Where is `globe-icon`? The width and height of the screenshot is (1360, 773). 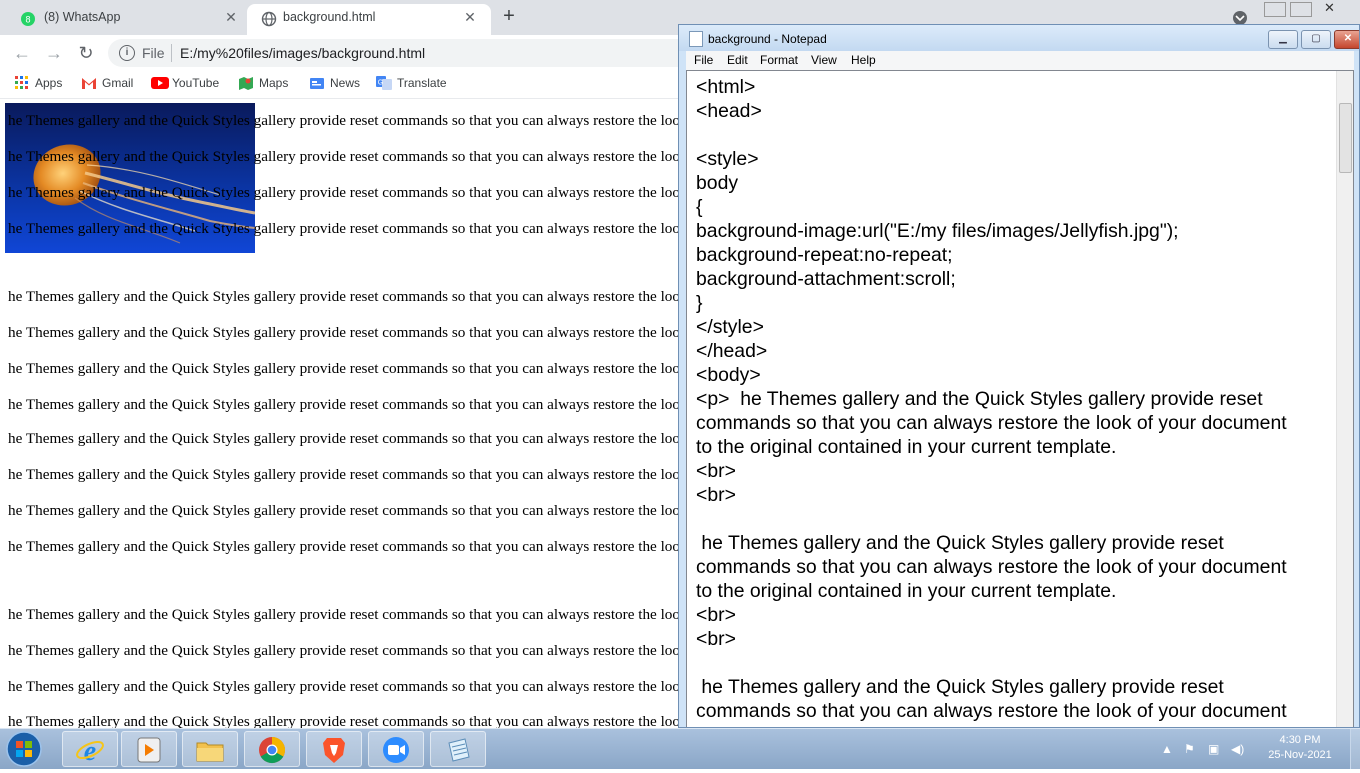 globe-icon is located at coordinates (269, 19).